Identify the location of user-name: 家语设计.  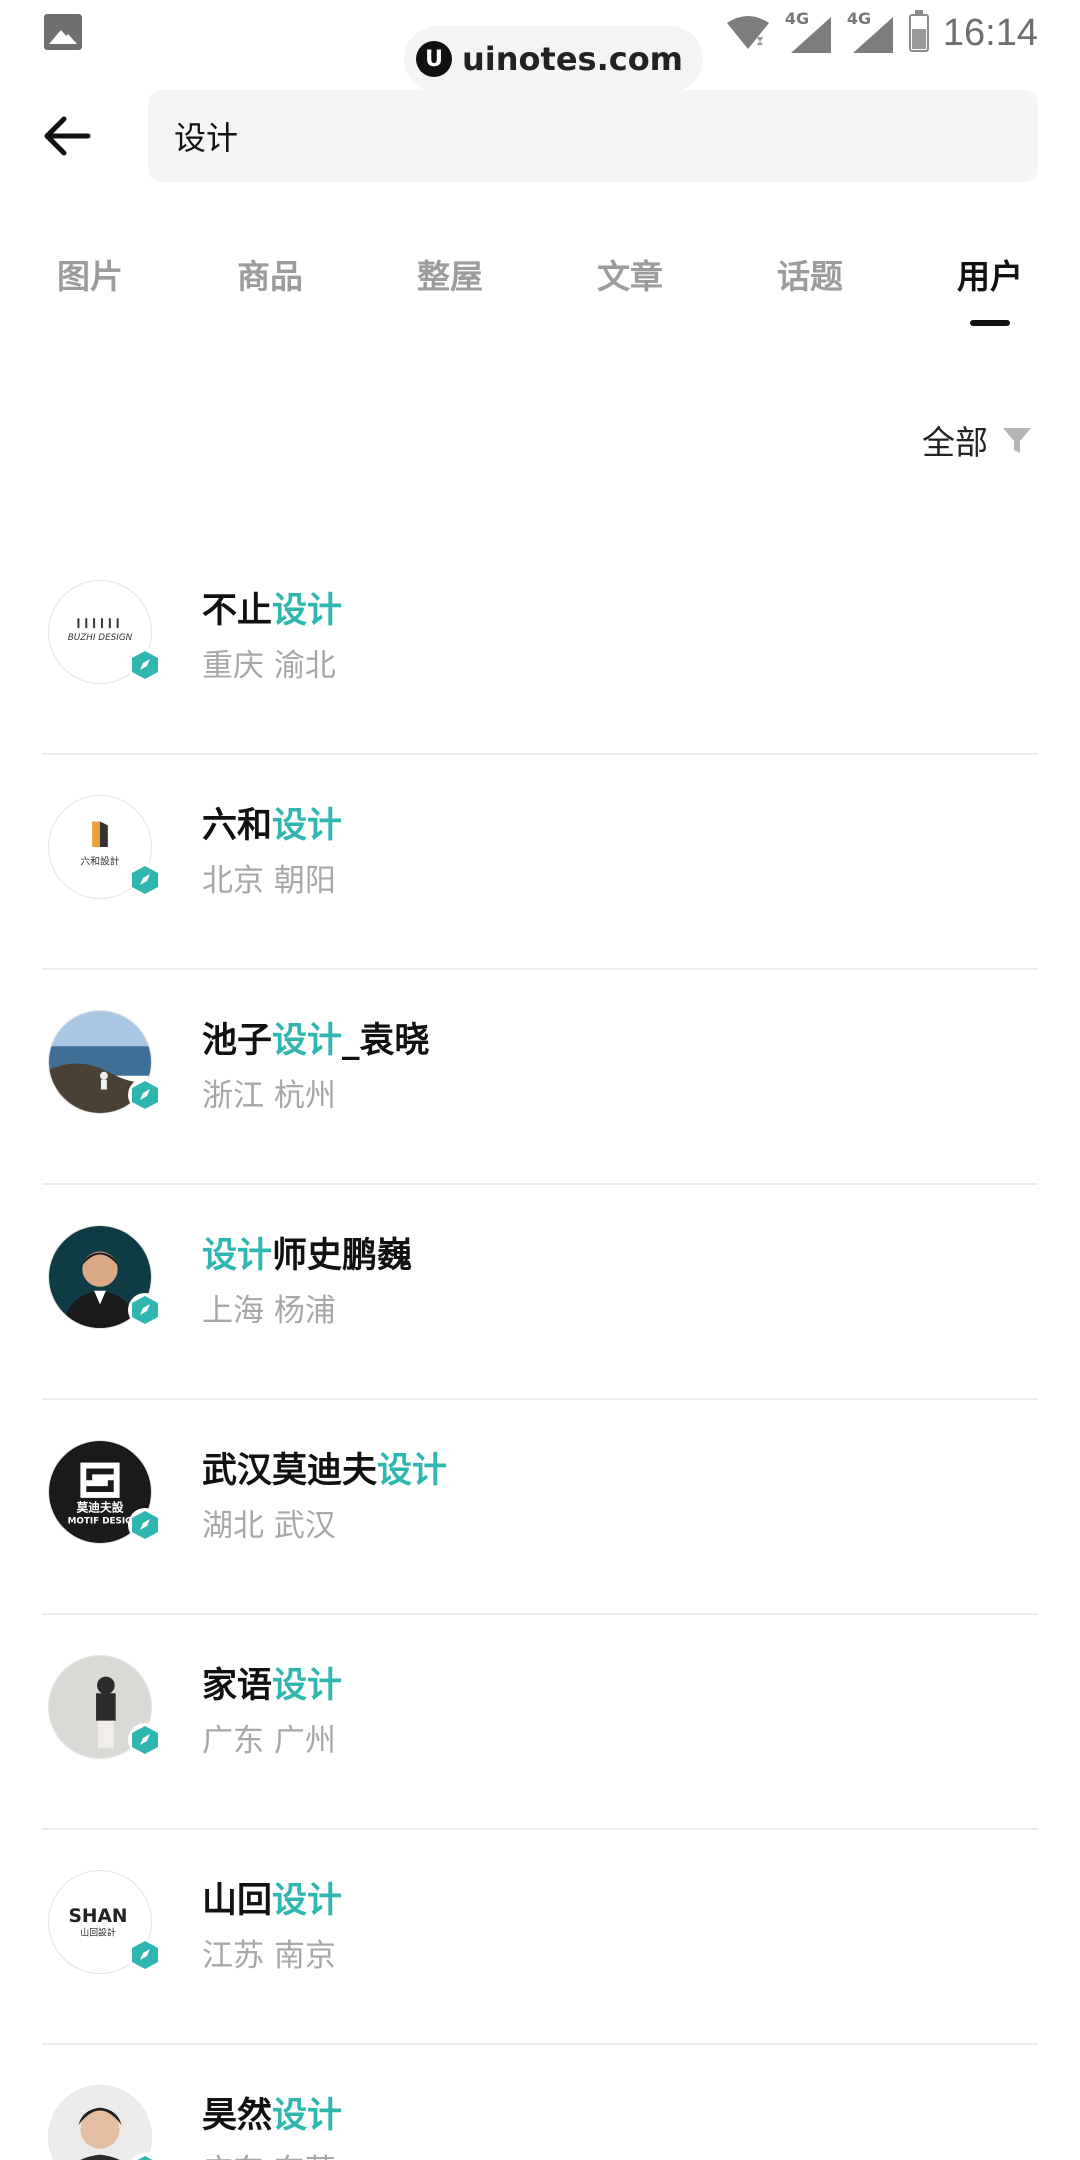
(272, 1686).